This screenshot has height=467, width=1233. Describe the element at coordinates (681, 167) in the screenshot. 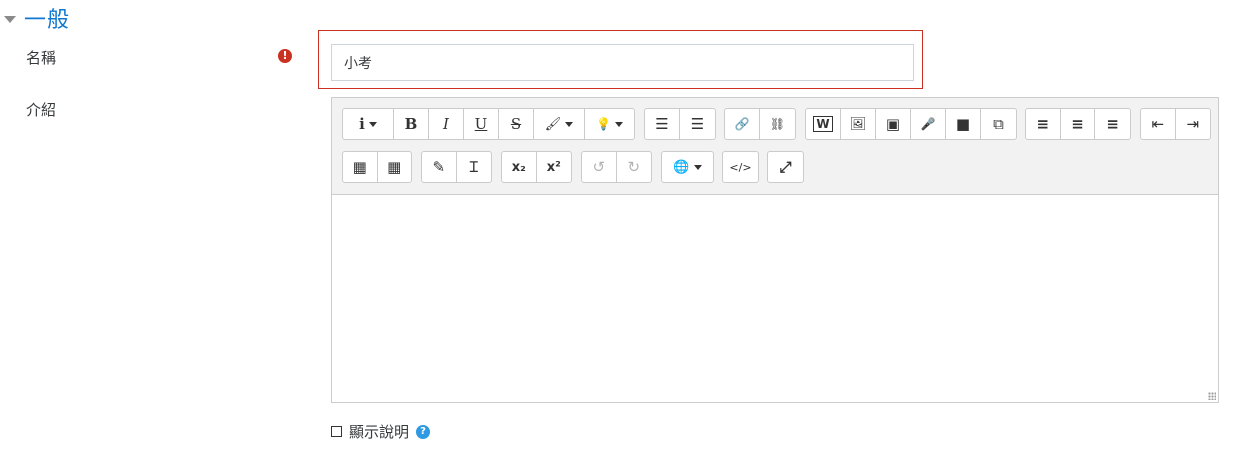

I see `globe-icon: 🌐` at that location.